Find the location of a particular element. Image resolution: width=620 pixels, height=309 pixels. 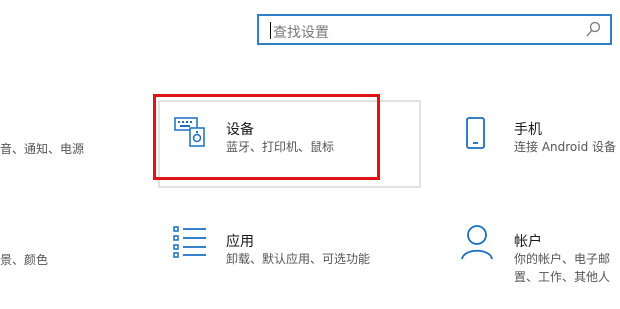

apps-icon is located at coordinates (189, 242).